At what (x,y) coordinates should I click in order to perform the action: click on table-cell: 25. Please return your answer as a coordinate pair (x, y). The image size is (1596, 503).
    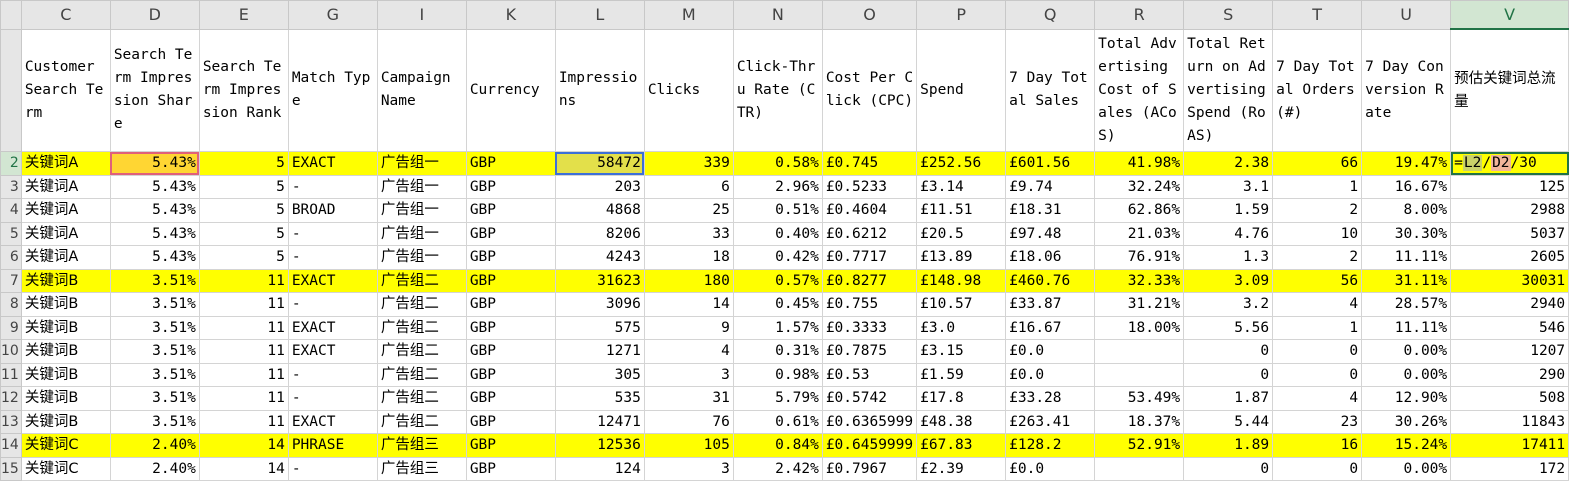
    Looking at the image, I should click on (688, 210).